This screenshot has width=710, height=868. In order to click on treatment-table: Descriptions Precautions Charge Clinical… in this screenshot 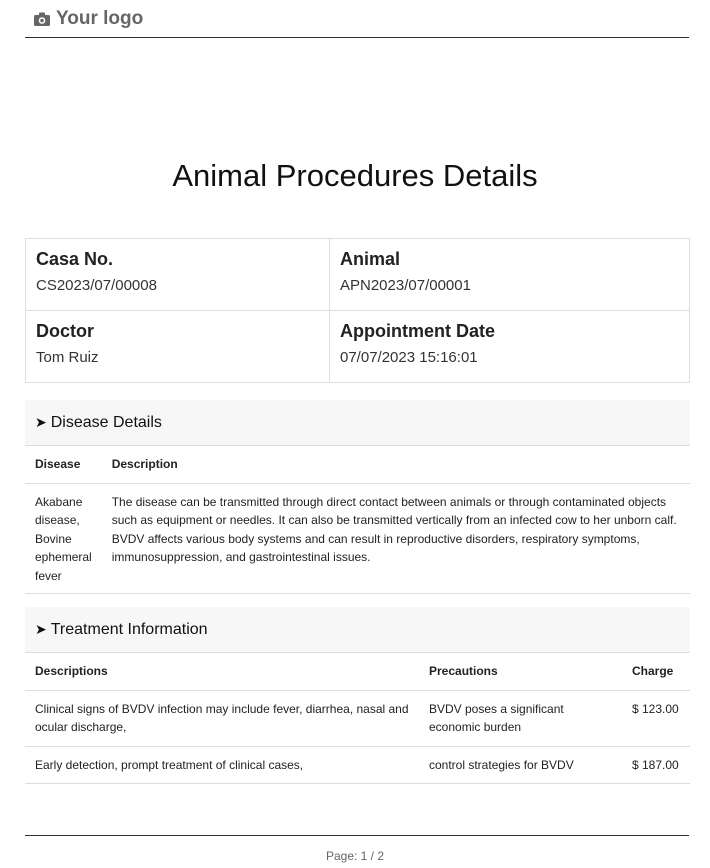, I will do `click(357, 718)`.